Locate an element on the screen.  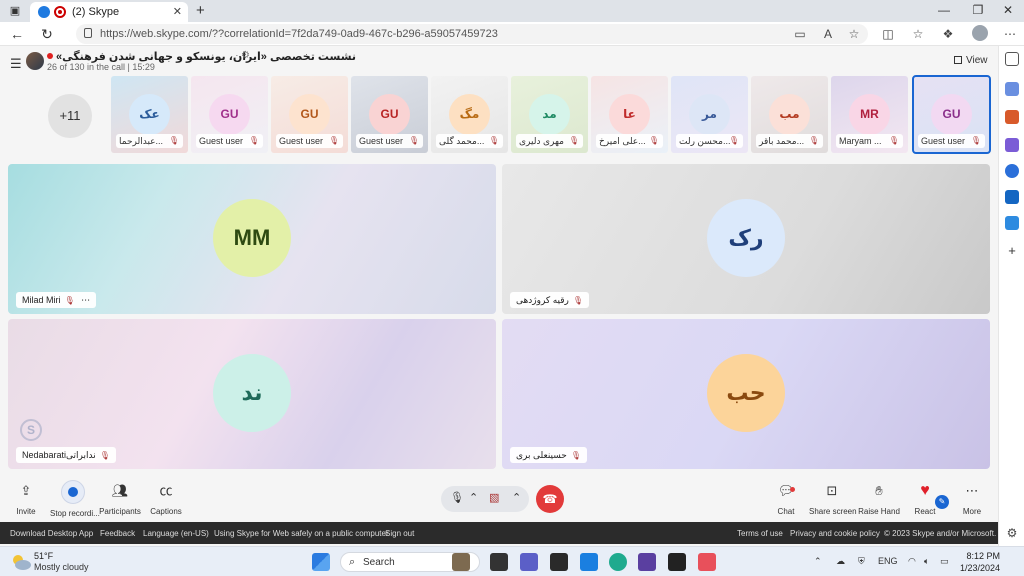
close-window-button: ✕ is located at coordinates (1008, 10).